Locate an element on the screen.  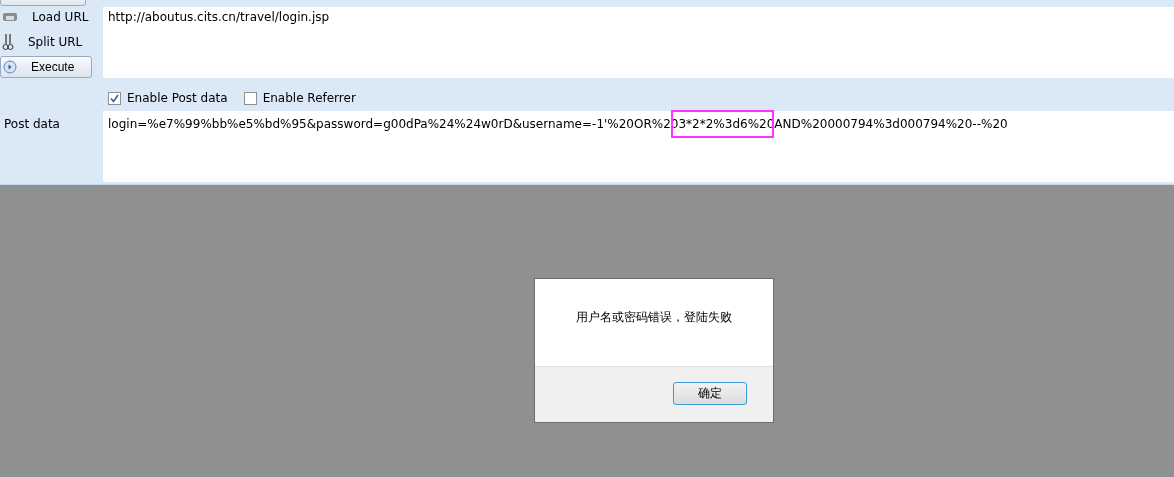
check-icon is located at coordinates (114, 98).